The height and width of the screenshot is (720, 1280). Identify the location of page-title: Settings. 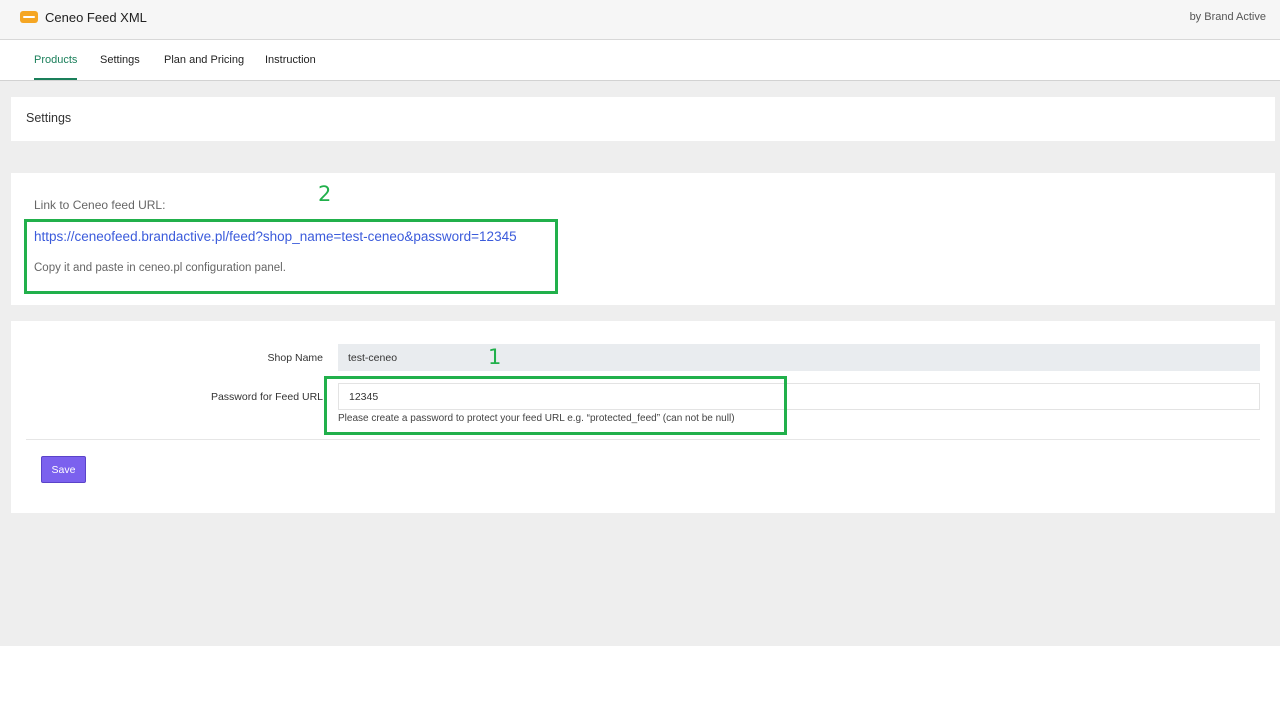
(49, 118).